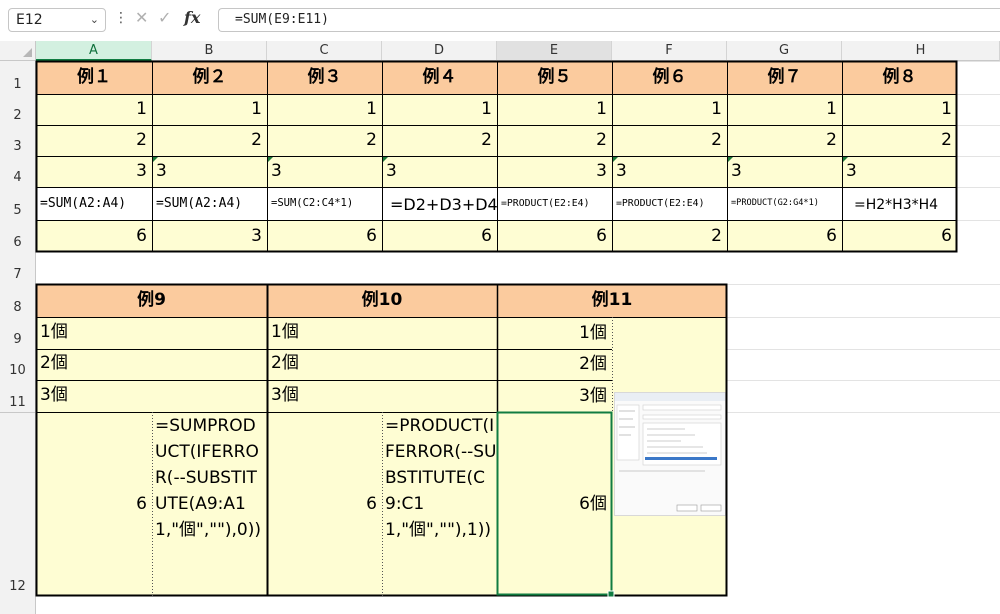 The width and height of the screenshot is (1000, 614). I want to click on column-header-a: A, so click(94, 51).